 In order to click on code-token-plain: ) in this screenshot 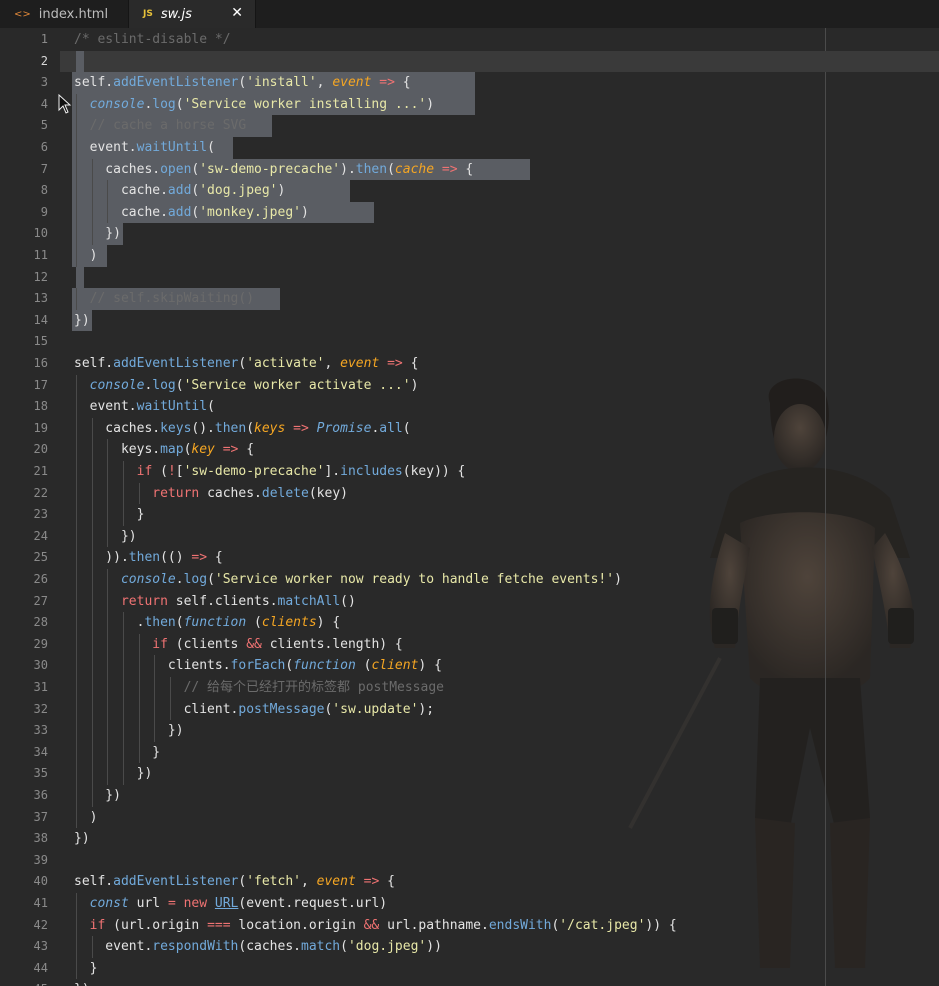, I will do `click(281, 191)`.